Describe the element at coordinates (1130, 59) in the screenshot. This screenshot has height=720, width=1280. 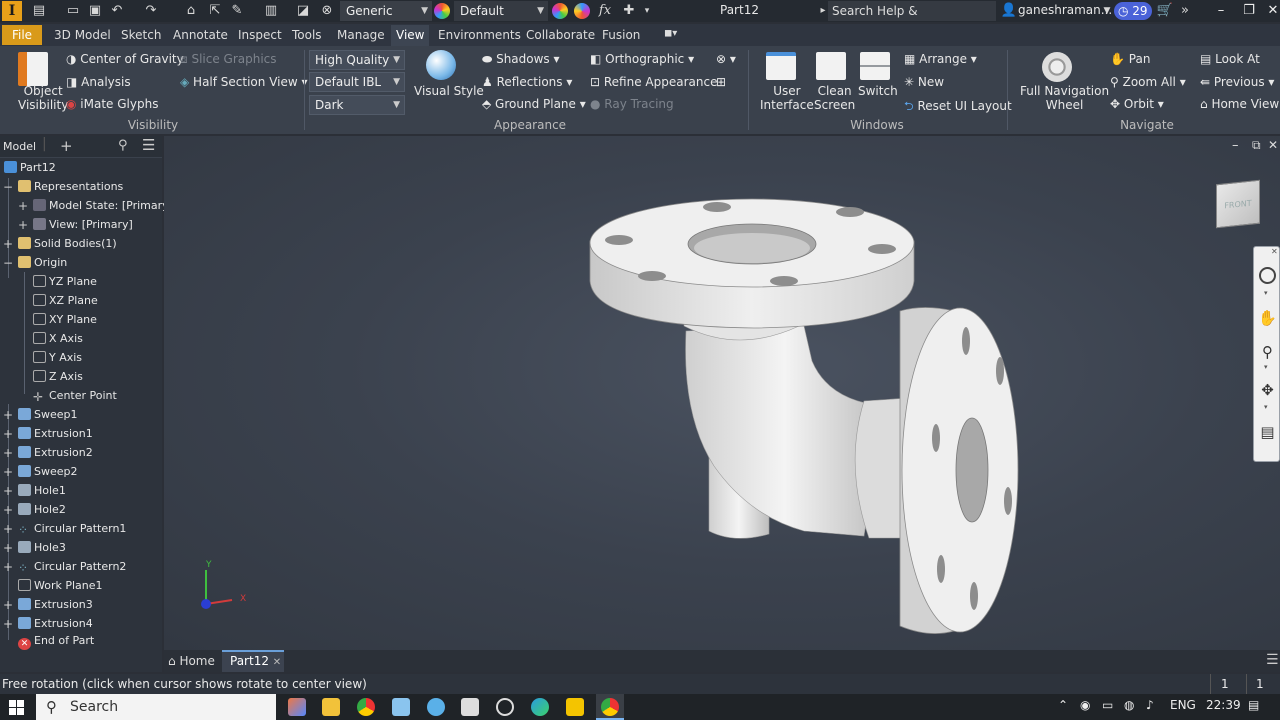
I see `pan-button: ✋ Pan` at that location.